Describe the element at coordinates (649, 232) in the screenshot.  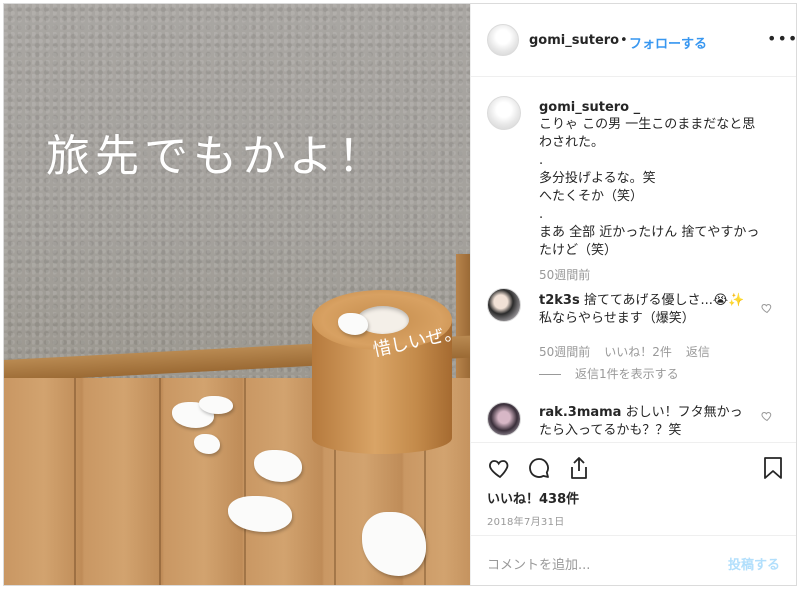
I see `caption-line: まあ 全部 近かったけん 捨てやすかっ` at that location.